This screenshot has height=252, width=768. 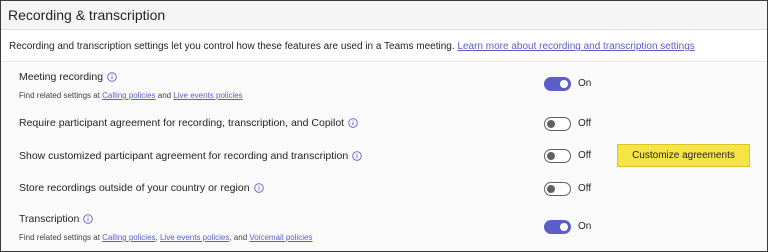 What do you see at coordinates (280, 237) in the screenshot?
I see `voicemail-policies-link: Voicemail policies` at bounding box center [280, 237].